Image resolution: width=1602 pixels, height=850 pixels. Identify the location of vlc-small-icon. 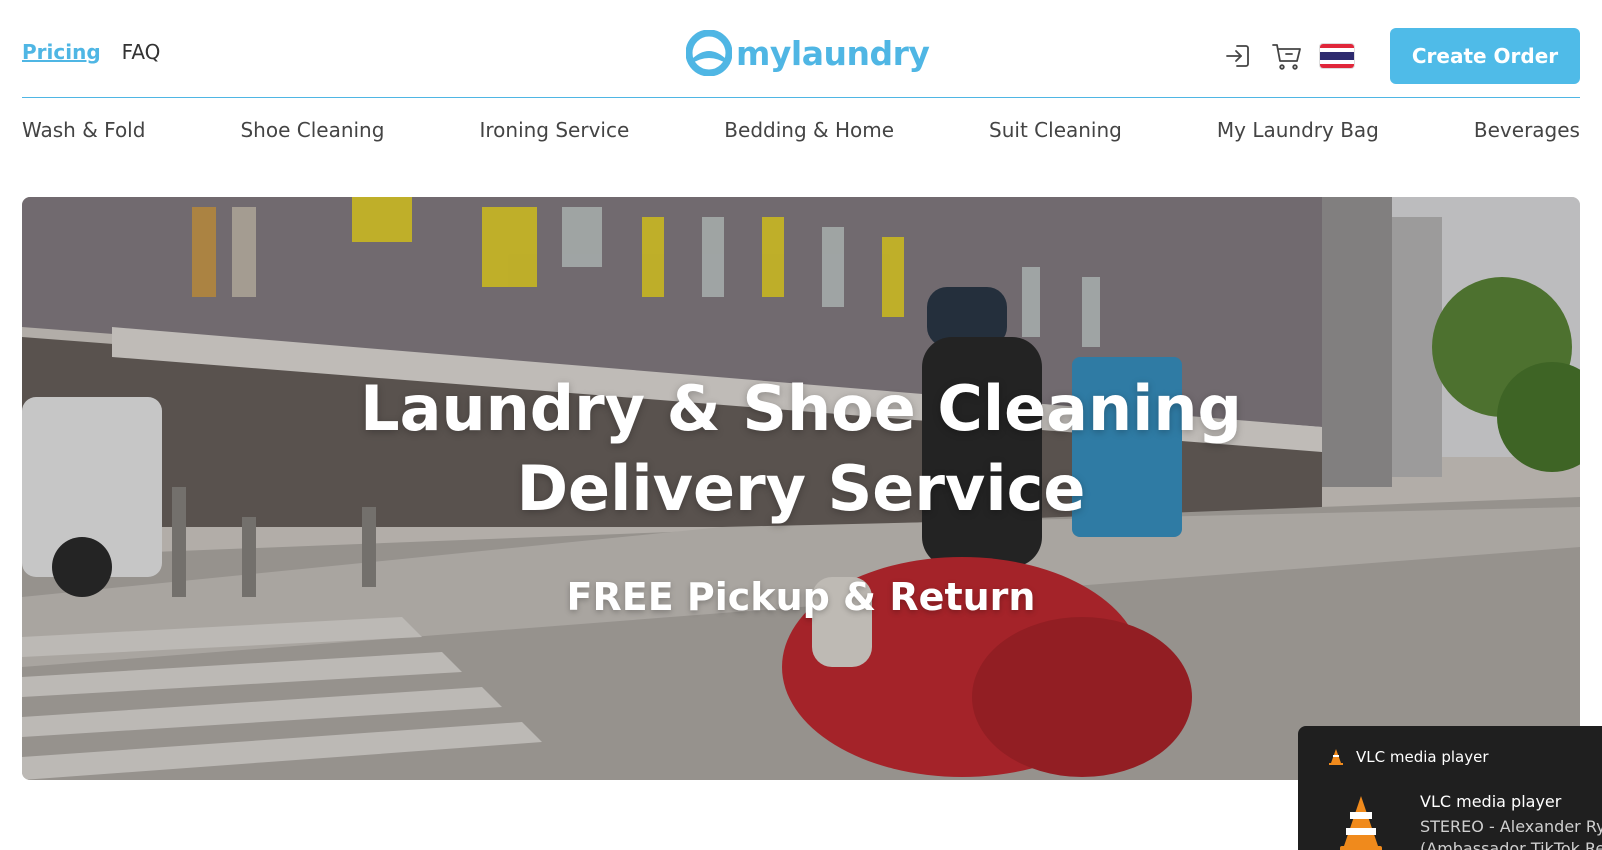
(1336, 757).